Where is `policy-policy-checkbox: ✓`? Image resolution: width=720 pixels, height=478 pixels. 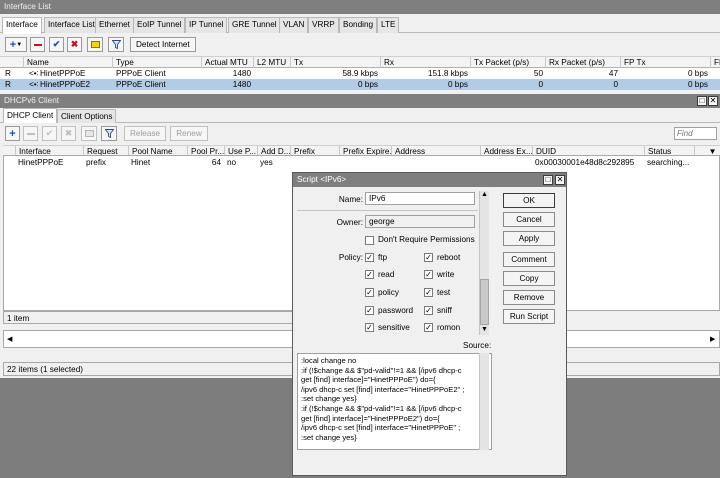 policy-policy-checkbox: ✓ is located at coordinates (369, 292).